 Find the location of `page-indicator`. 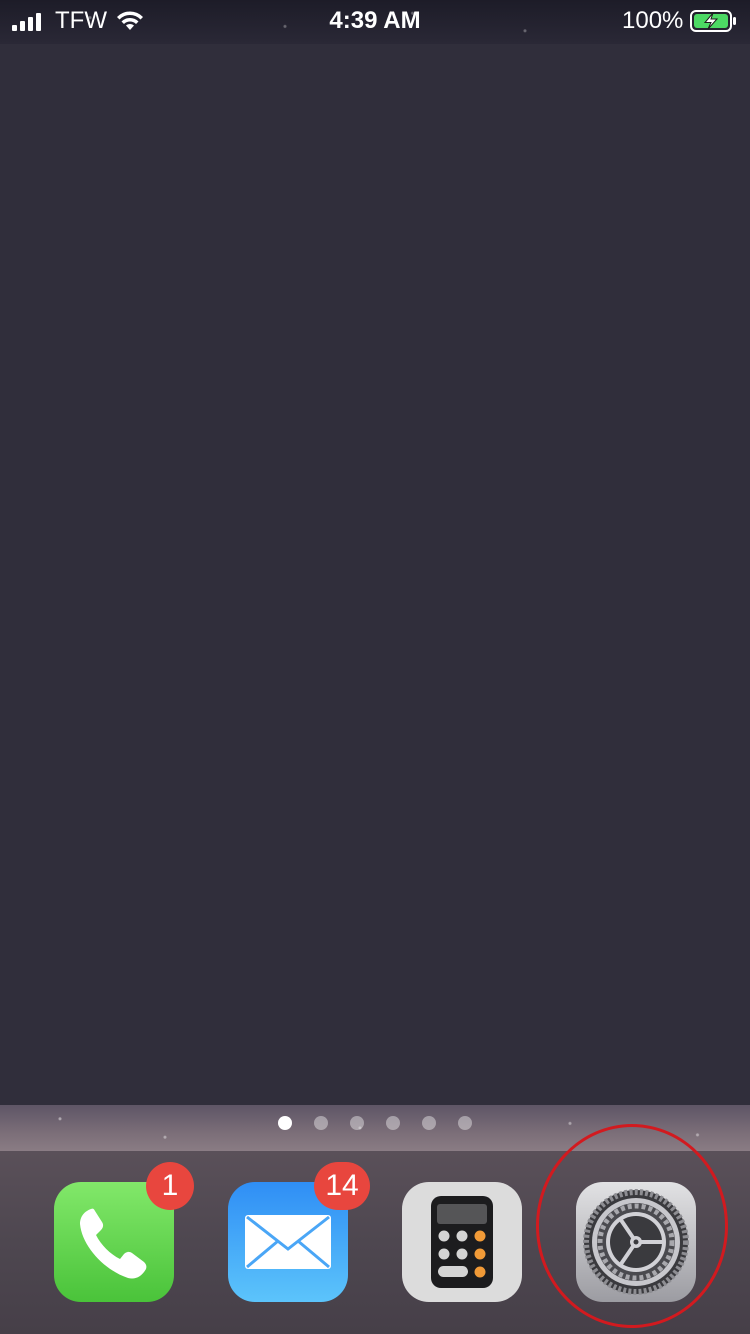

page-indicator is located at coordinates (375, 1124).